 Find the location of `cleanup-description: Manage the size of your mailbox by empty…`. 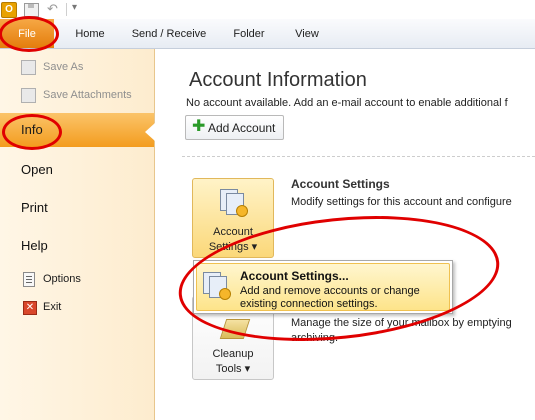

cleanup-description: Manage the size of your mailbox by empty… is located at coordinates (401, 323).